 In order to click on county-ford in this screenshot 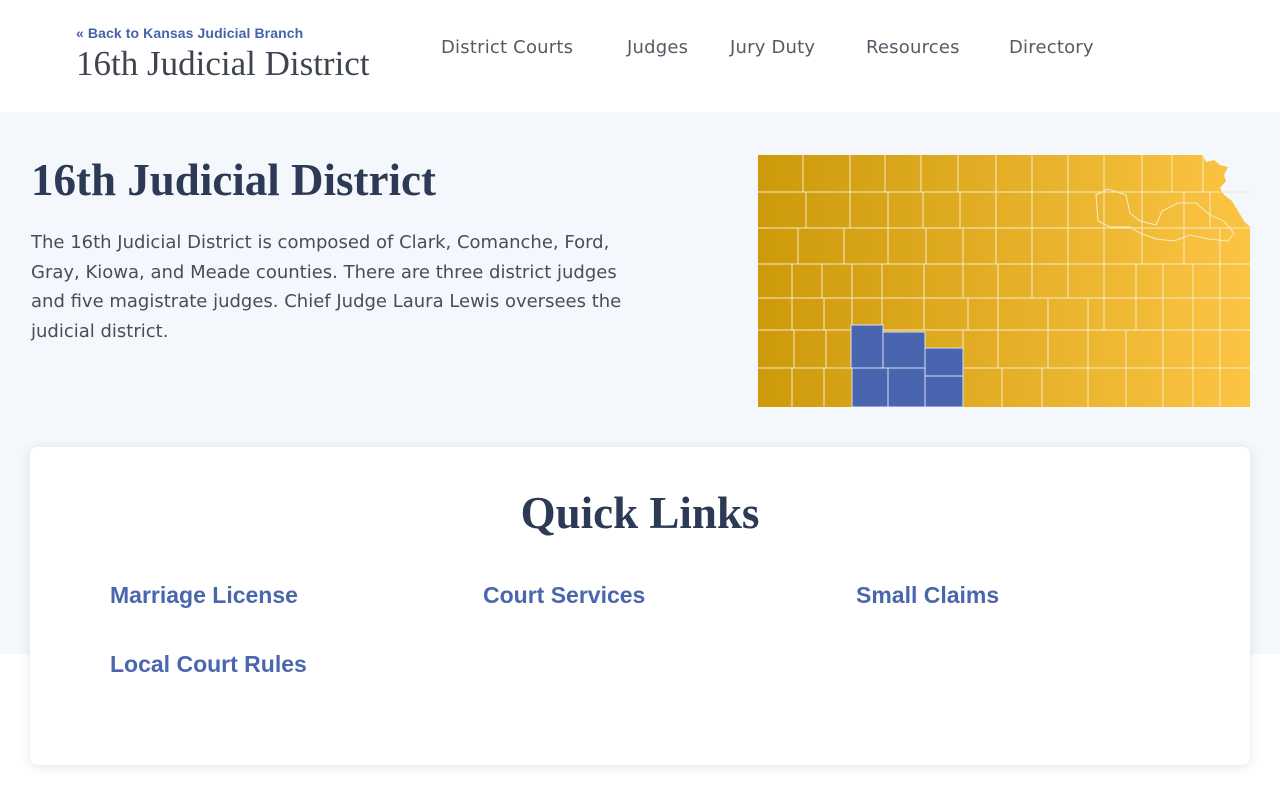, I will do `click(904, 350)`.